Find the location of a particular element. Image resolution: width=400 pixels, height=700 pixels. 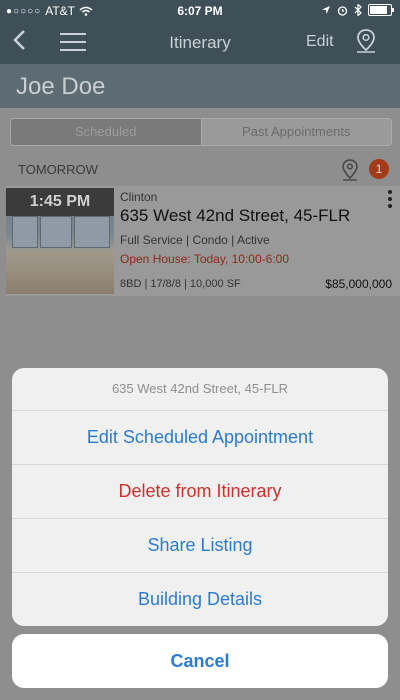

more-vertical-icon is located at coordinates (390, 192).